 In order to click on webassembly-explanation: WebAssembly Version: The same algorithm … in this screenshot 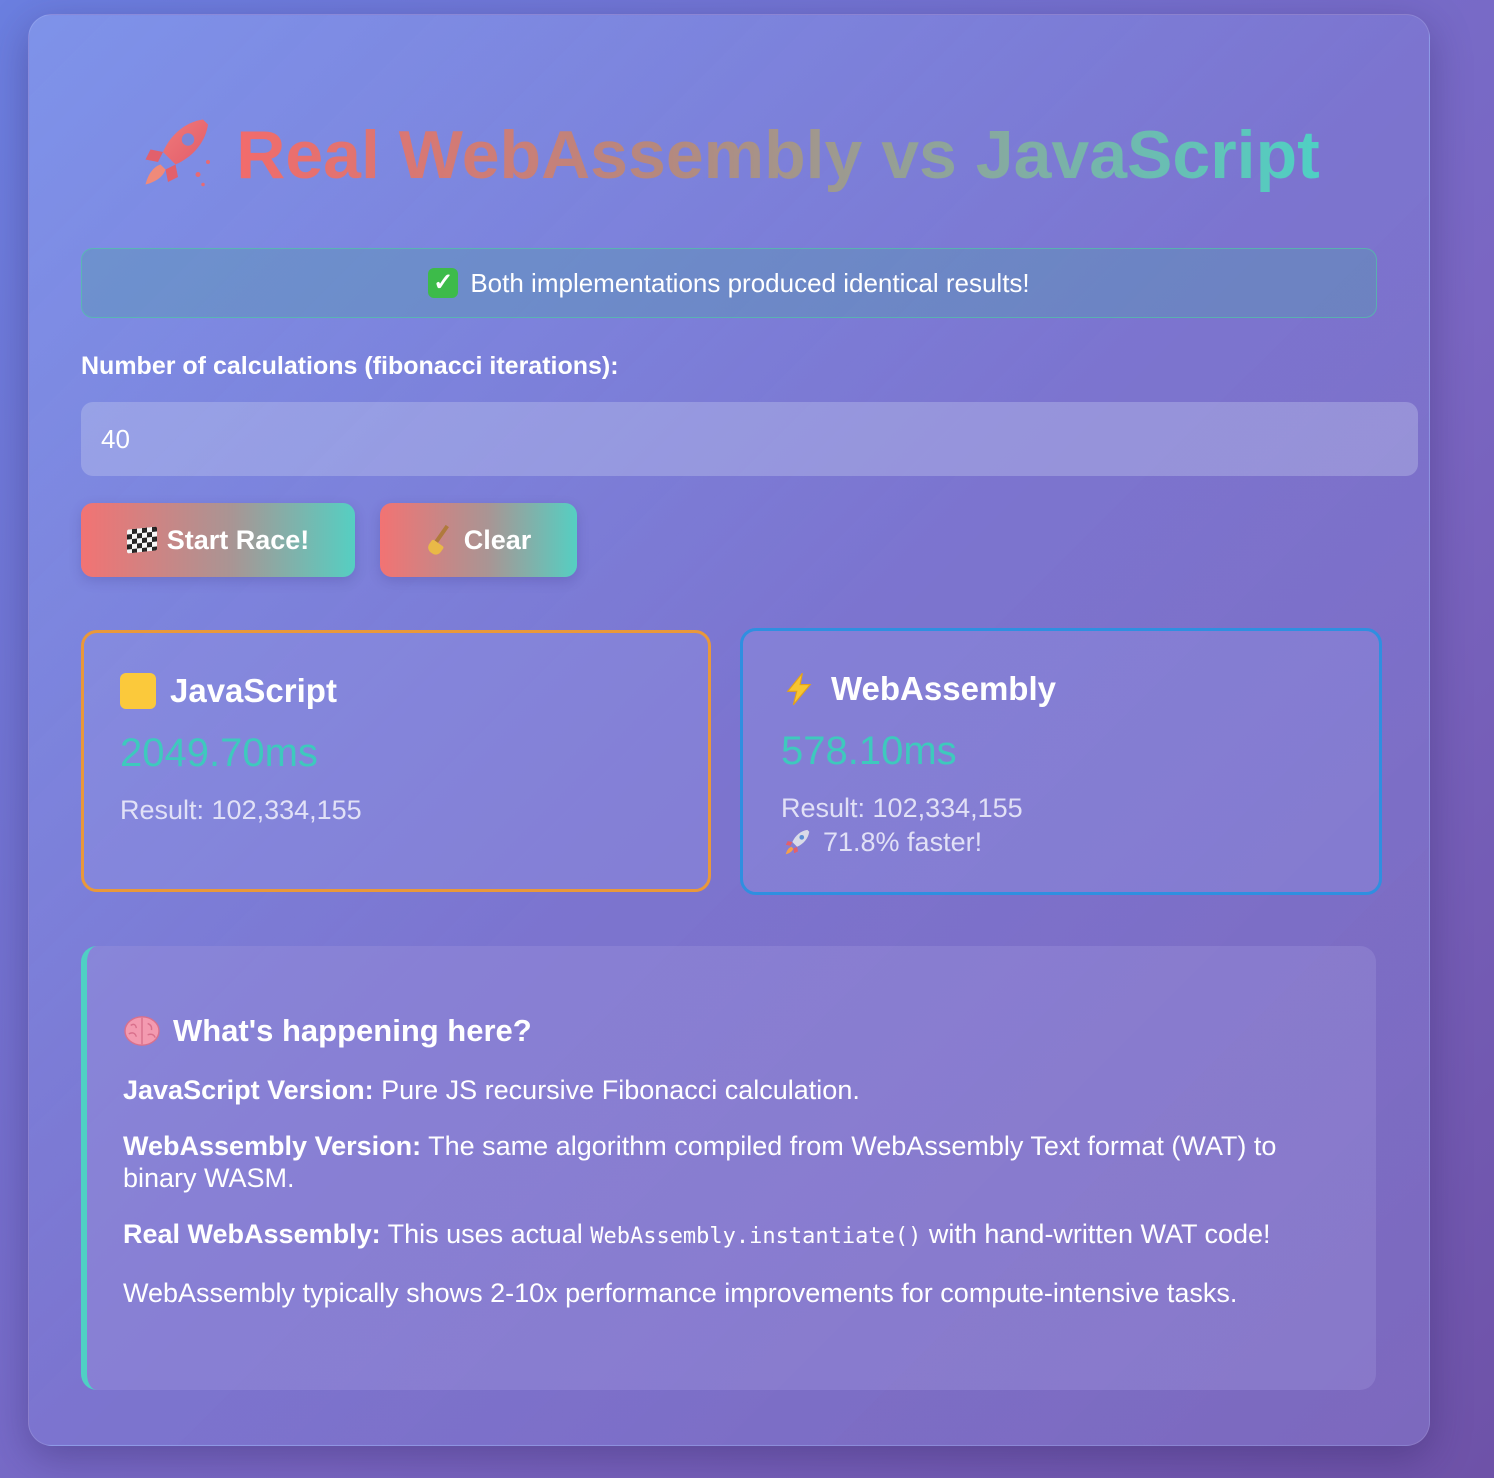, I will do `click(731, 1162)`.